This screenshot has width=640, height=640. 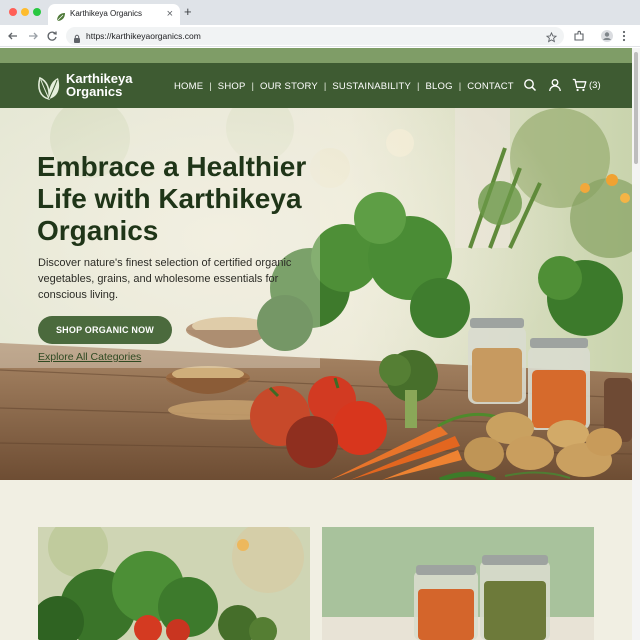 What do you see at coordinates (316, 55) in the screenshot?
I see `announcement-strip` at bounding box center [316, 55].